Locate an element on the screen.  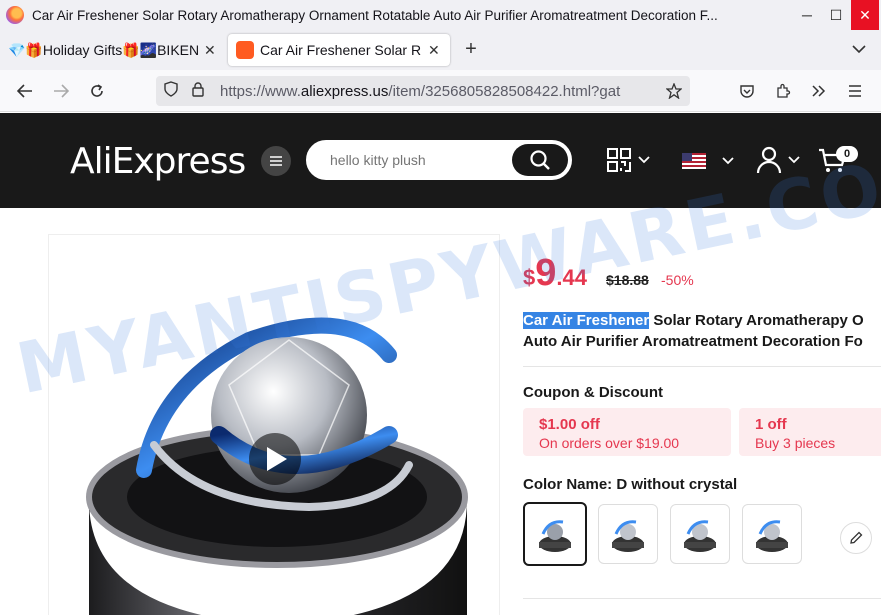
reload-icon is located at coordinates (97, 90).